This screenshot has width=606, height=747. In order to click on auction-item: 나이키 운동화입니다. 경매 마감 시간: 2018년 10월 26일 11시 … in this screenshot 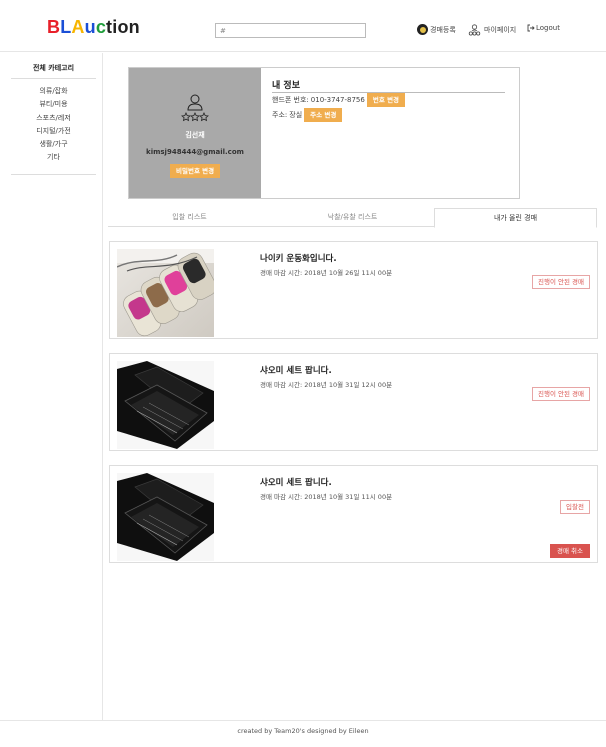, I will do `click(353, 290)`.